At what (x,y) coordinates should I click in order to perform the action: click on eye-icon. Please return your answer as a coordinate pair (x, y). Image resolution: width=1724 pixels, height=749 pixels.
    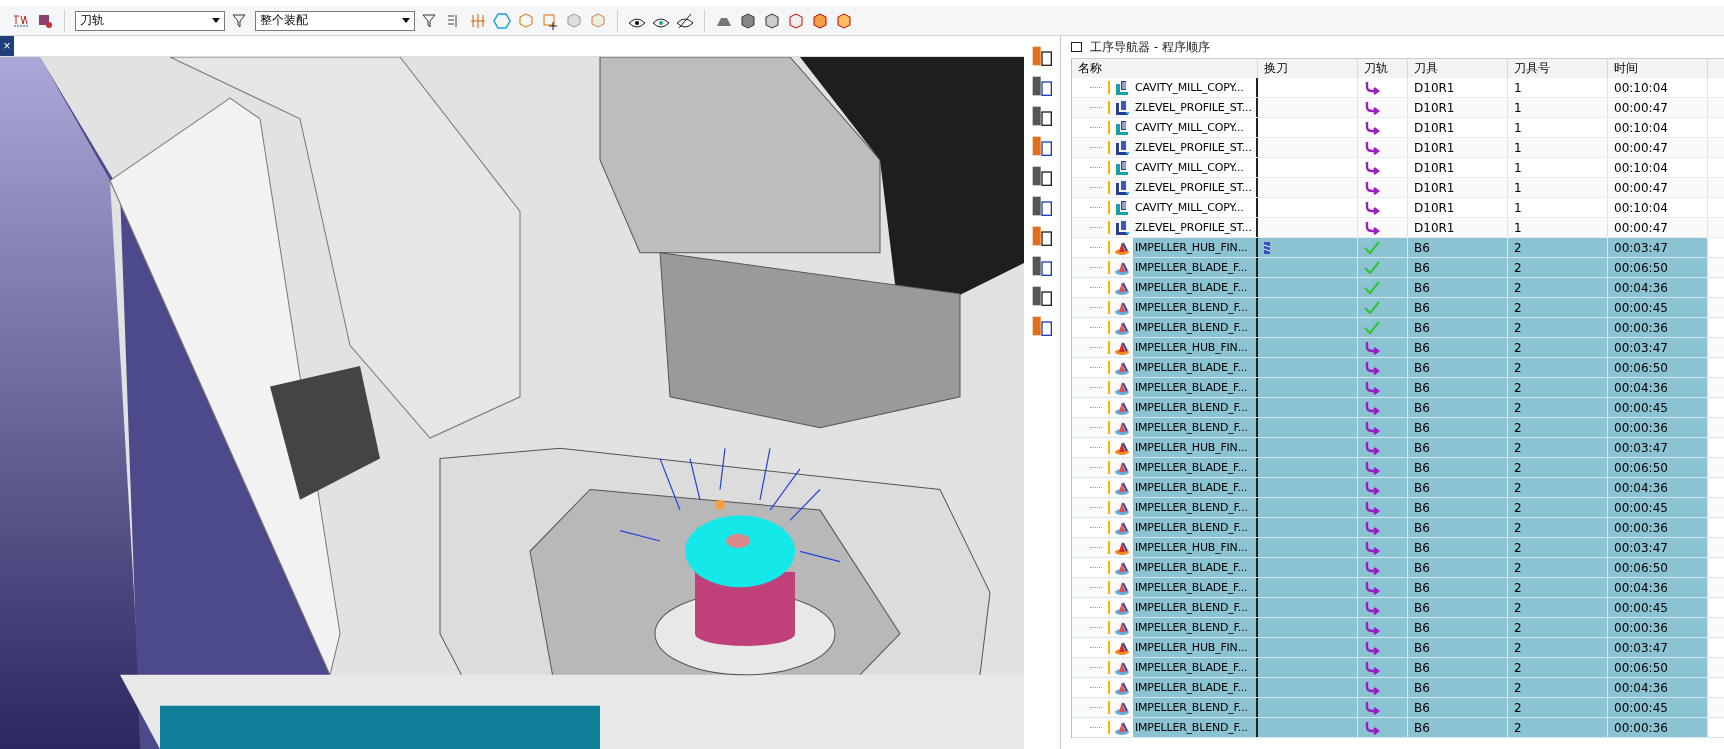
    Looking at the image, I should click on (685, 20).